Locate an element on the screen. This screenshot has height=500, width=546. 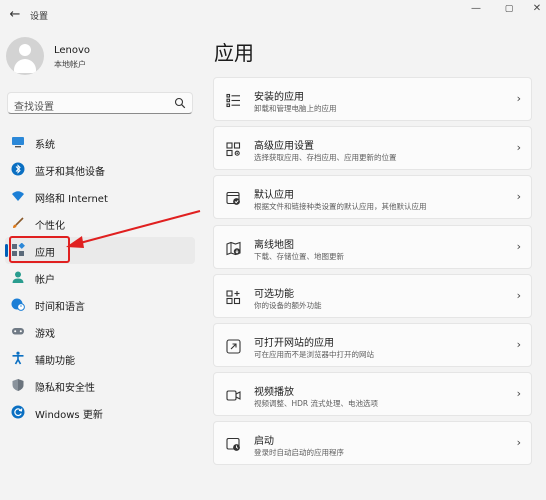
wifi-icon is located at coordinates (18, 196).